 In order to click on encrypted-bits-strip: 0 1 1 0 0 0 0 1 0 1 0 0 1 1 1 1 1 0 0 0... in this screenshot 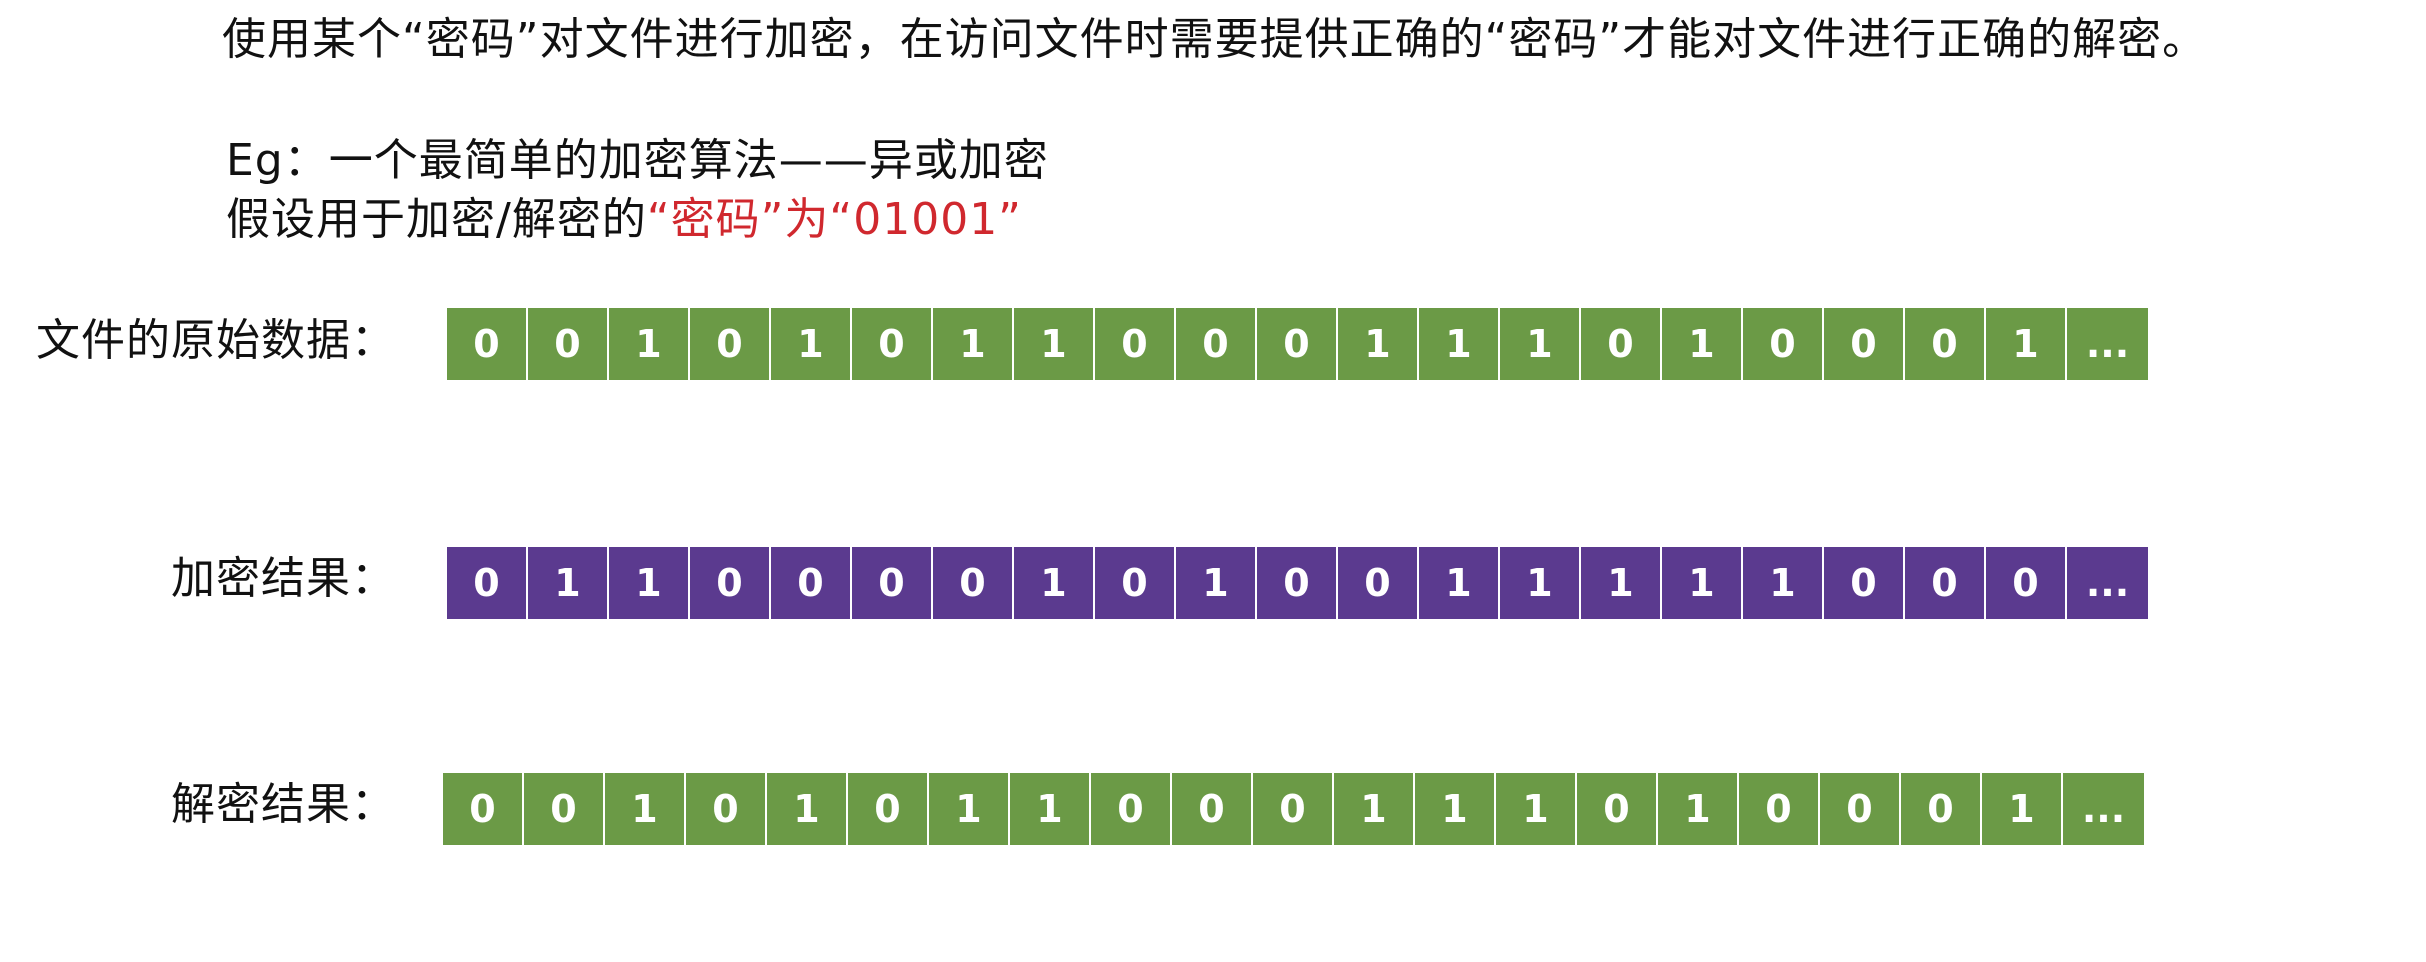, I will do `click(1297, 582)`.